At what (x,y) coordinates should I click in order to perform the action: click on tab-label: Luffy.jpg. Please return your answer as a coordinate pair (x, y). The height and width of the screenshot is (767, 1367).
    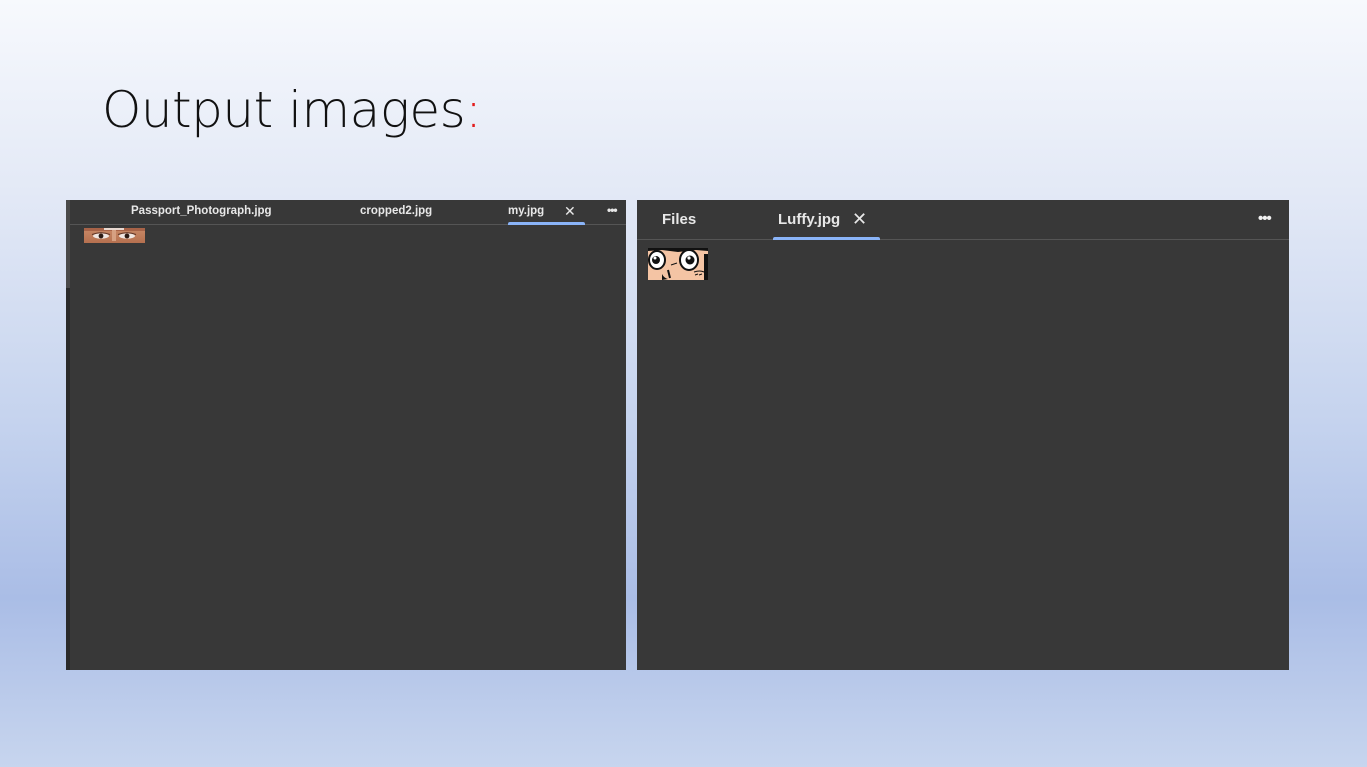
    Looking at the image, I should click on (809, 219).